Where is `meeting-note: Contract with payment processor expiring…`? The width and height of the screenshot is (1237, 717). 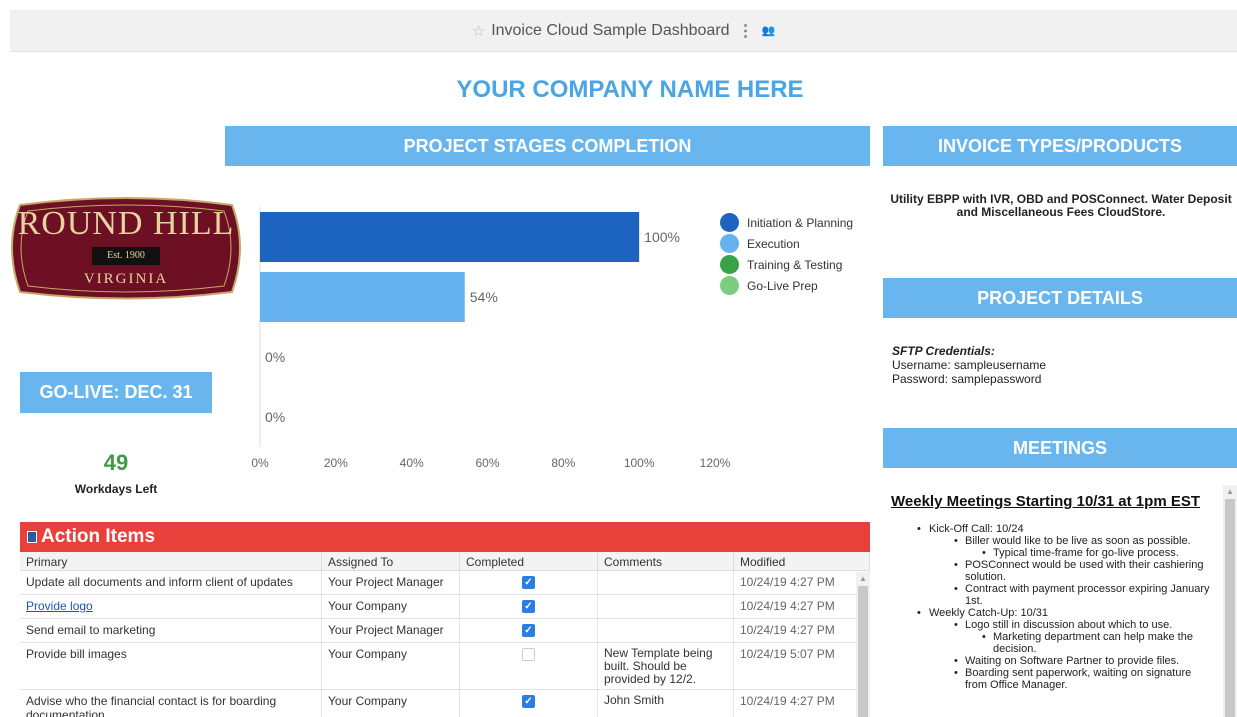 meeting-note: Contract with payment processor expiring… is located at coordinates (1048, 595).